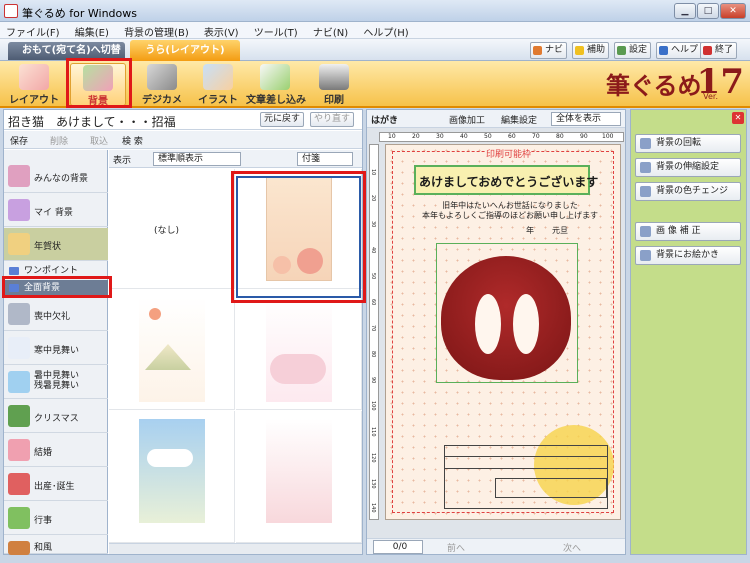  I want to click on menu-background: 背景の管理(B), so click(156, 30).